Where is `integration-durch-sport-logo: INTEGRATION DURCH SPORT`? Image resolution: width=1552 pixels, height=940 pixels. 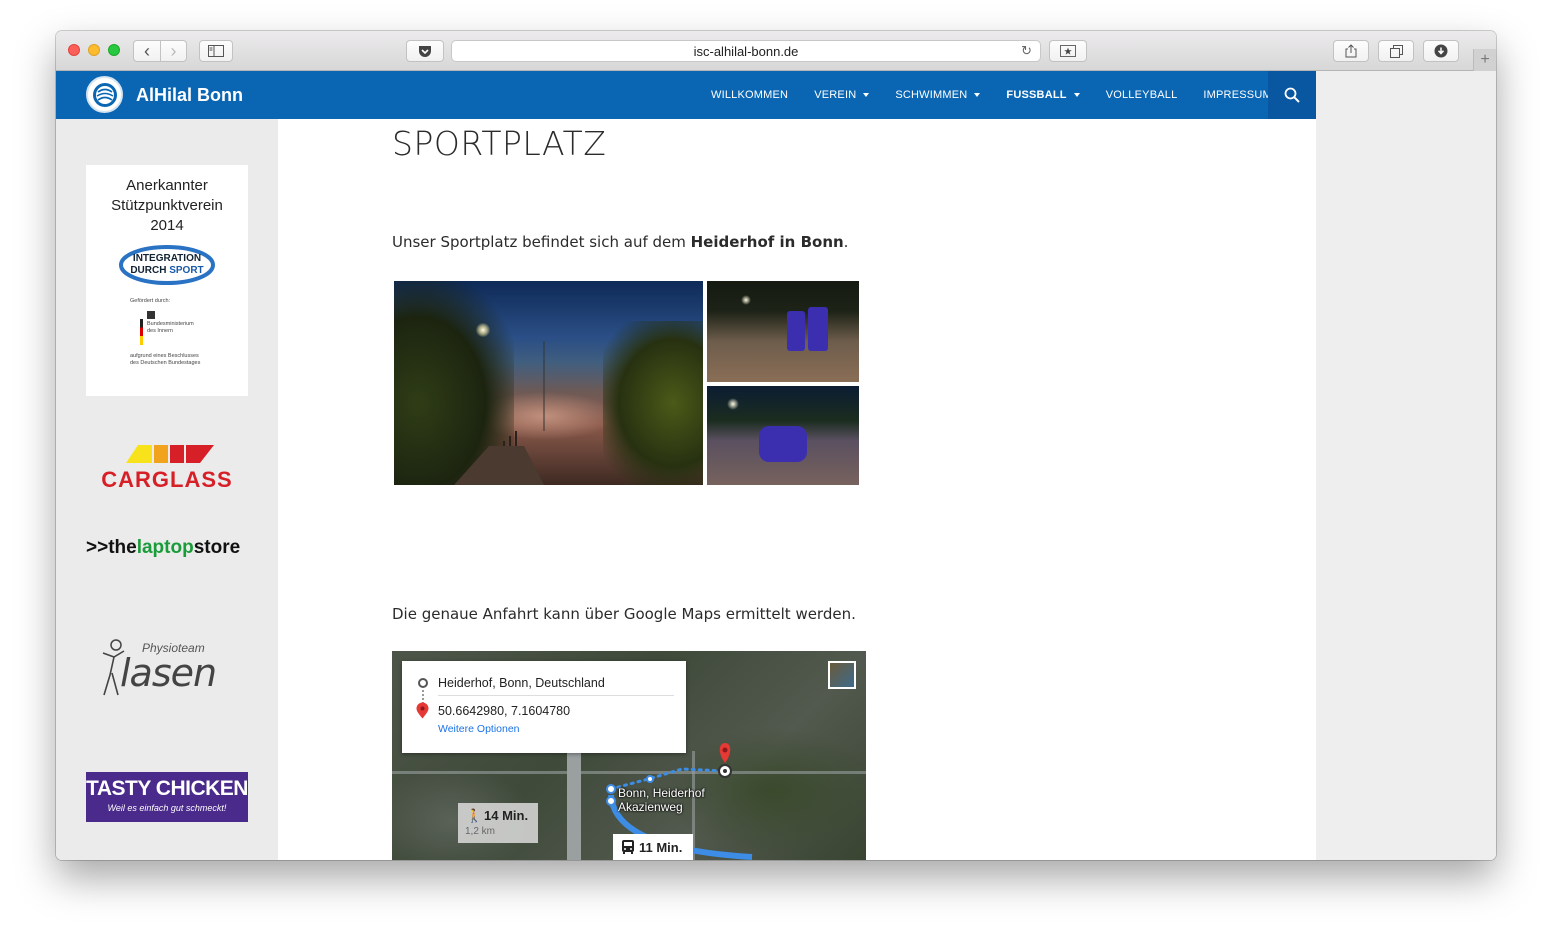
integration-durch-sport-logo: INTEGRATION DURCH SPORT is located at coordinates (167, 265).